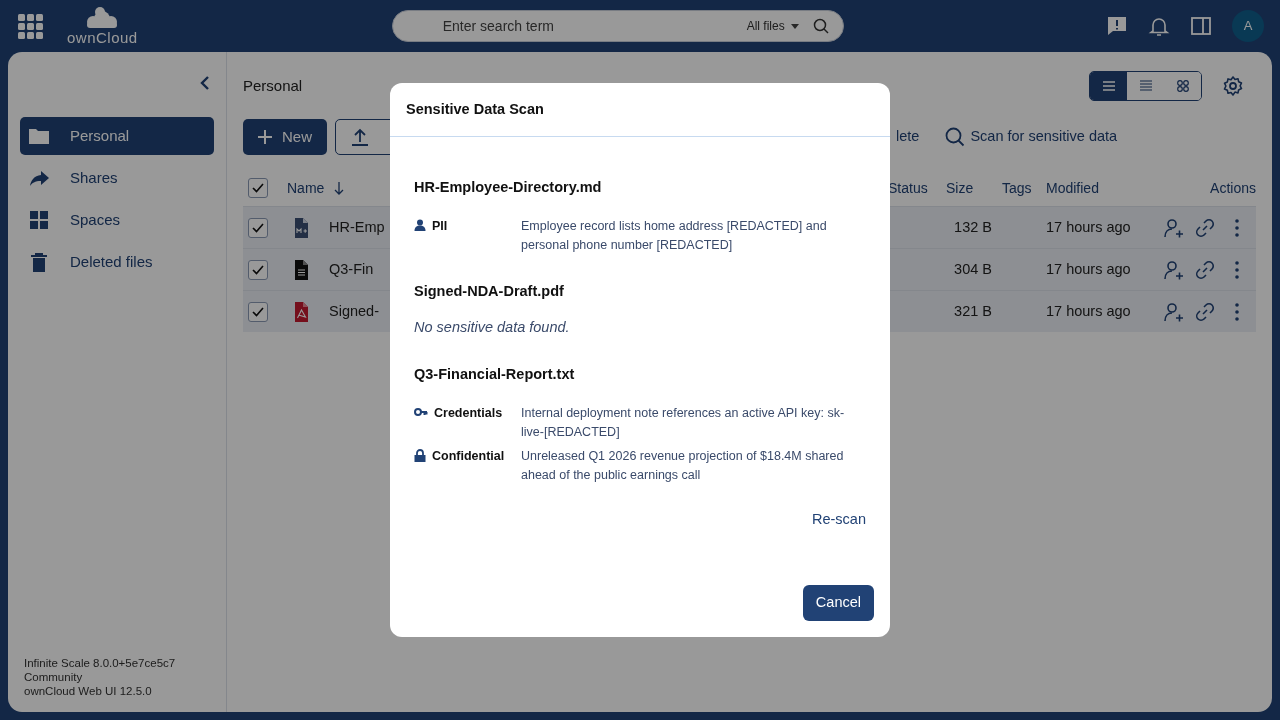  Describe the element at coordinates (972, 188) in the screenshot. I see `column-header: Size` at that location.